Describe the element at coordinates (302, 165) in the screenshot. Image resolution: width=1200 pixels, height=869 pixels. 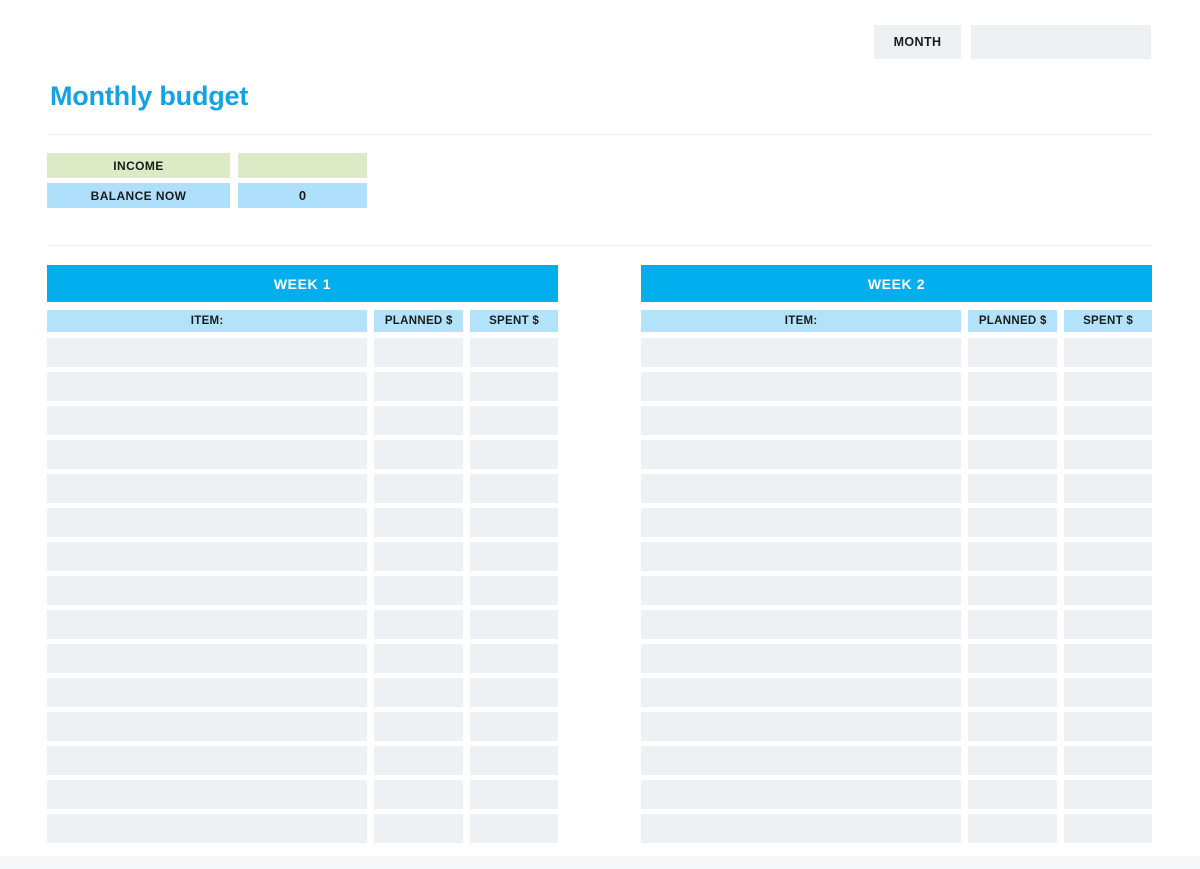
I see `income-input` at that location.